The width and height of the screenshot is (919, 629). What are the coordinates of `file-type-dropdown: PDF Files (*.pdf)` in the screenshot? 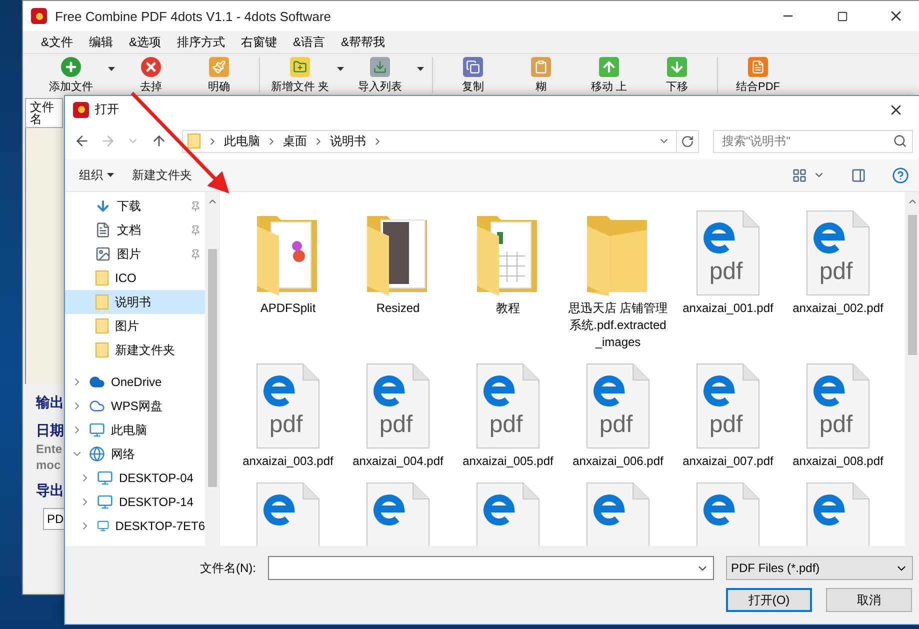 It's located at (819, 568).